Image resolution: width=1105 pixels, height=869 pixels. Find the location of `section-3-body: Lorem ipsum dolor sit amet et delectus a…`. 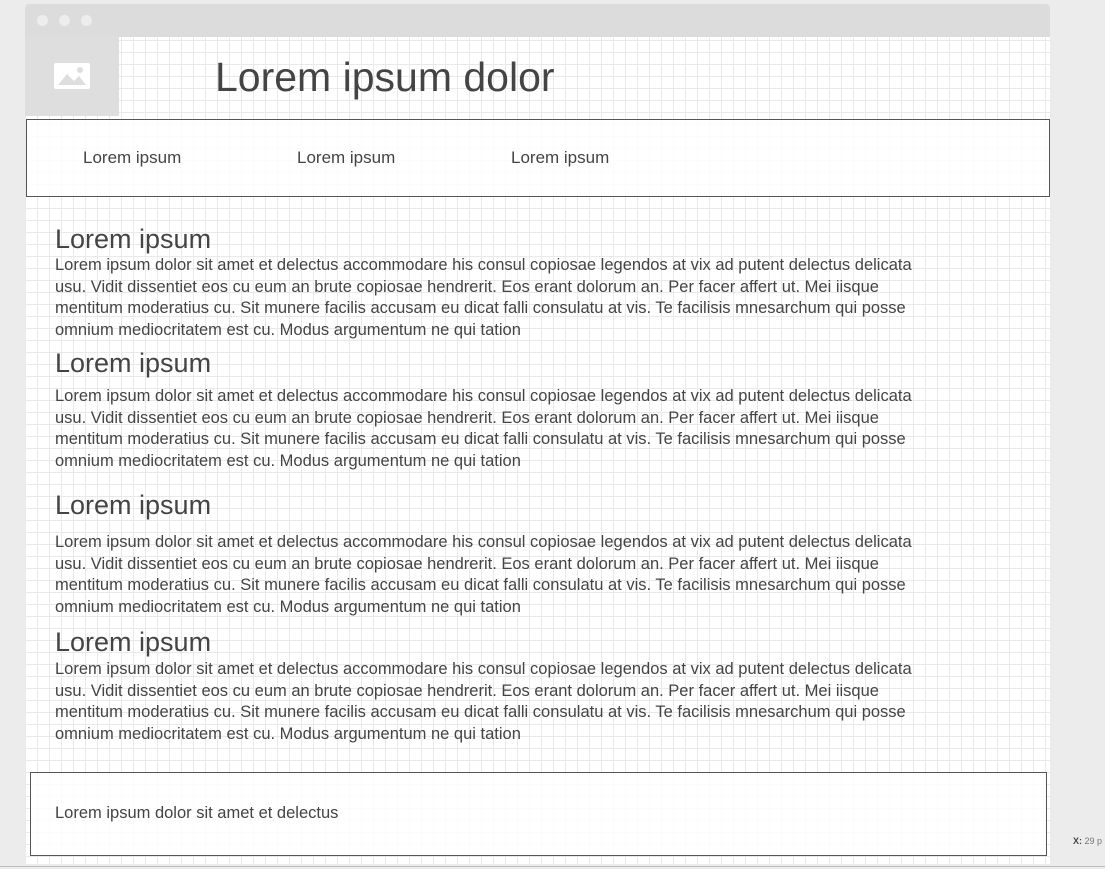

section-3-body: Lorem ipsum dolor sit amet et delectus a… is located at coordinates (483, 575).